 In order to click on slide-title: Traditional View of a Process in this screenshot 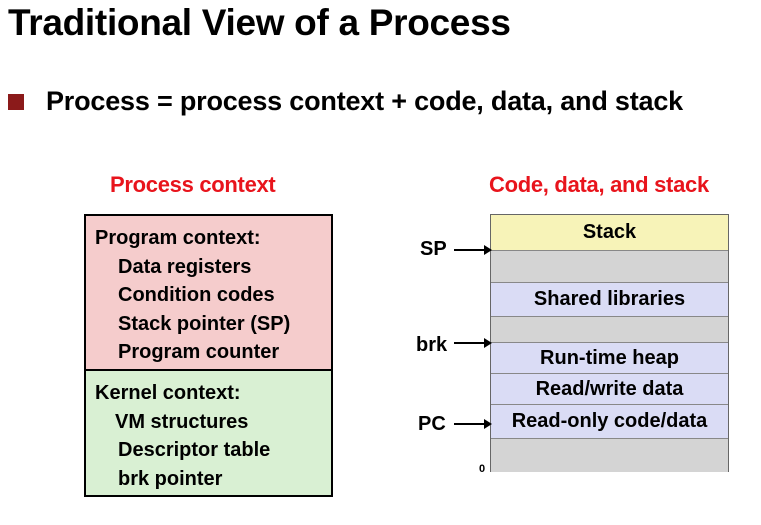, I will do `click(259, 22)`.